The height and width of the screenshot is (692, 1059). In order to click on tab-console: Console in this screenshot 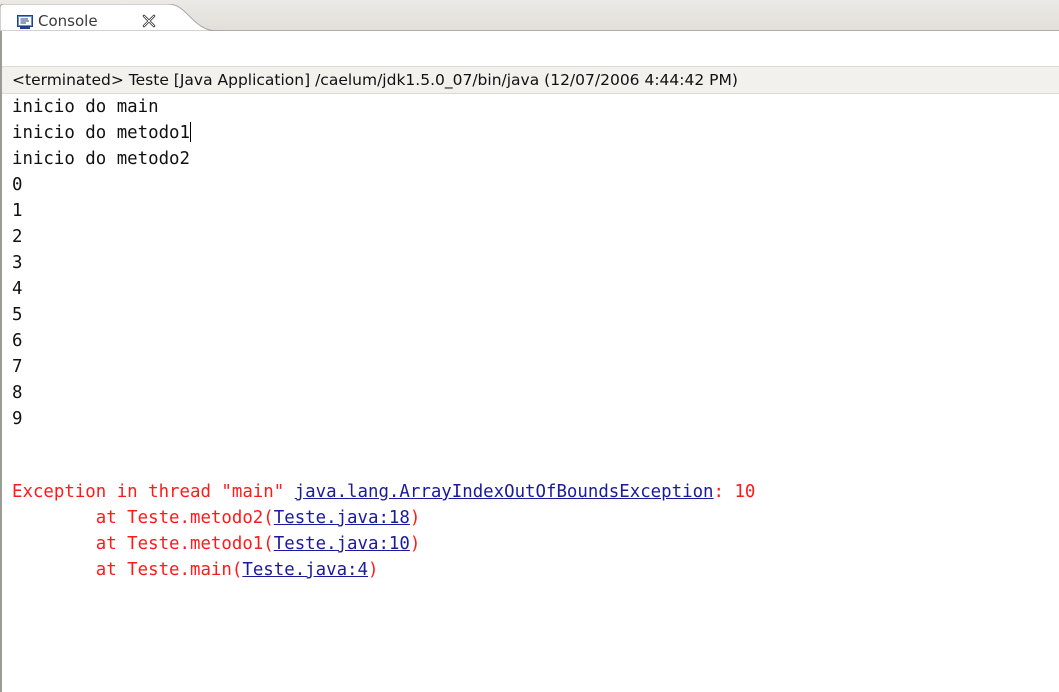, I will do `click(110, 17)`.